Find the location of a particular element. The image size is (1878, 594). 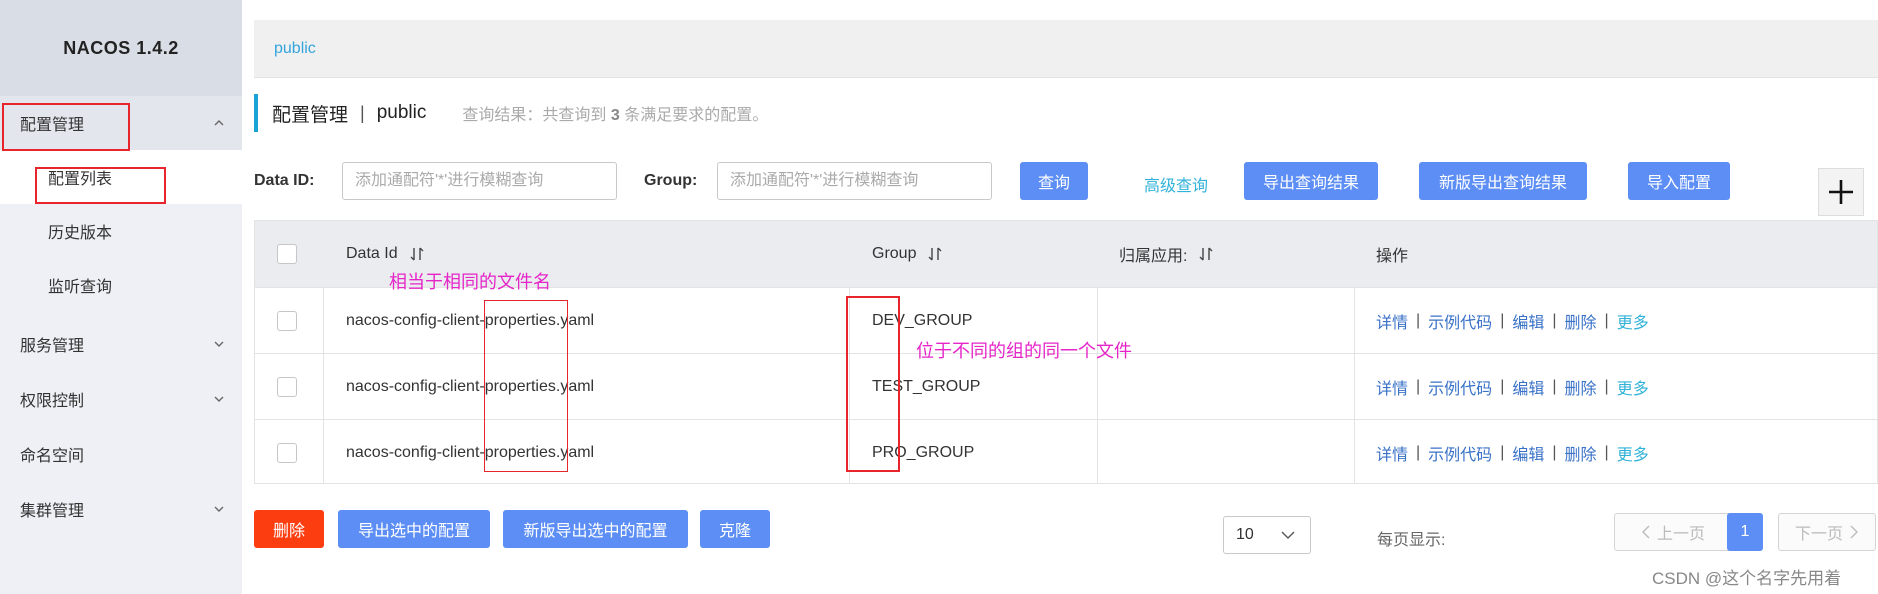

page-title: 配置管理 | public 查询结果：共查询到 3 条满足要求的配置。 is located at coordinates (511, 113).